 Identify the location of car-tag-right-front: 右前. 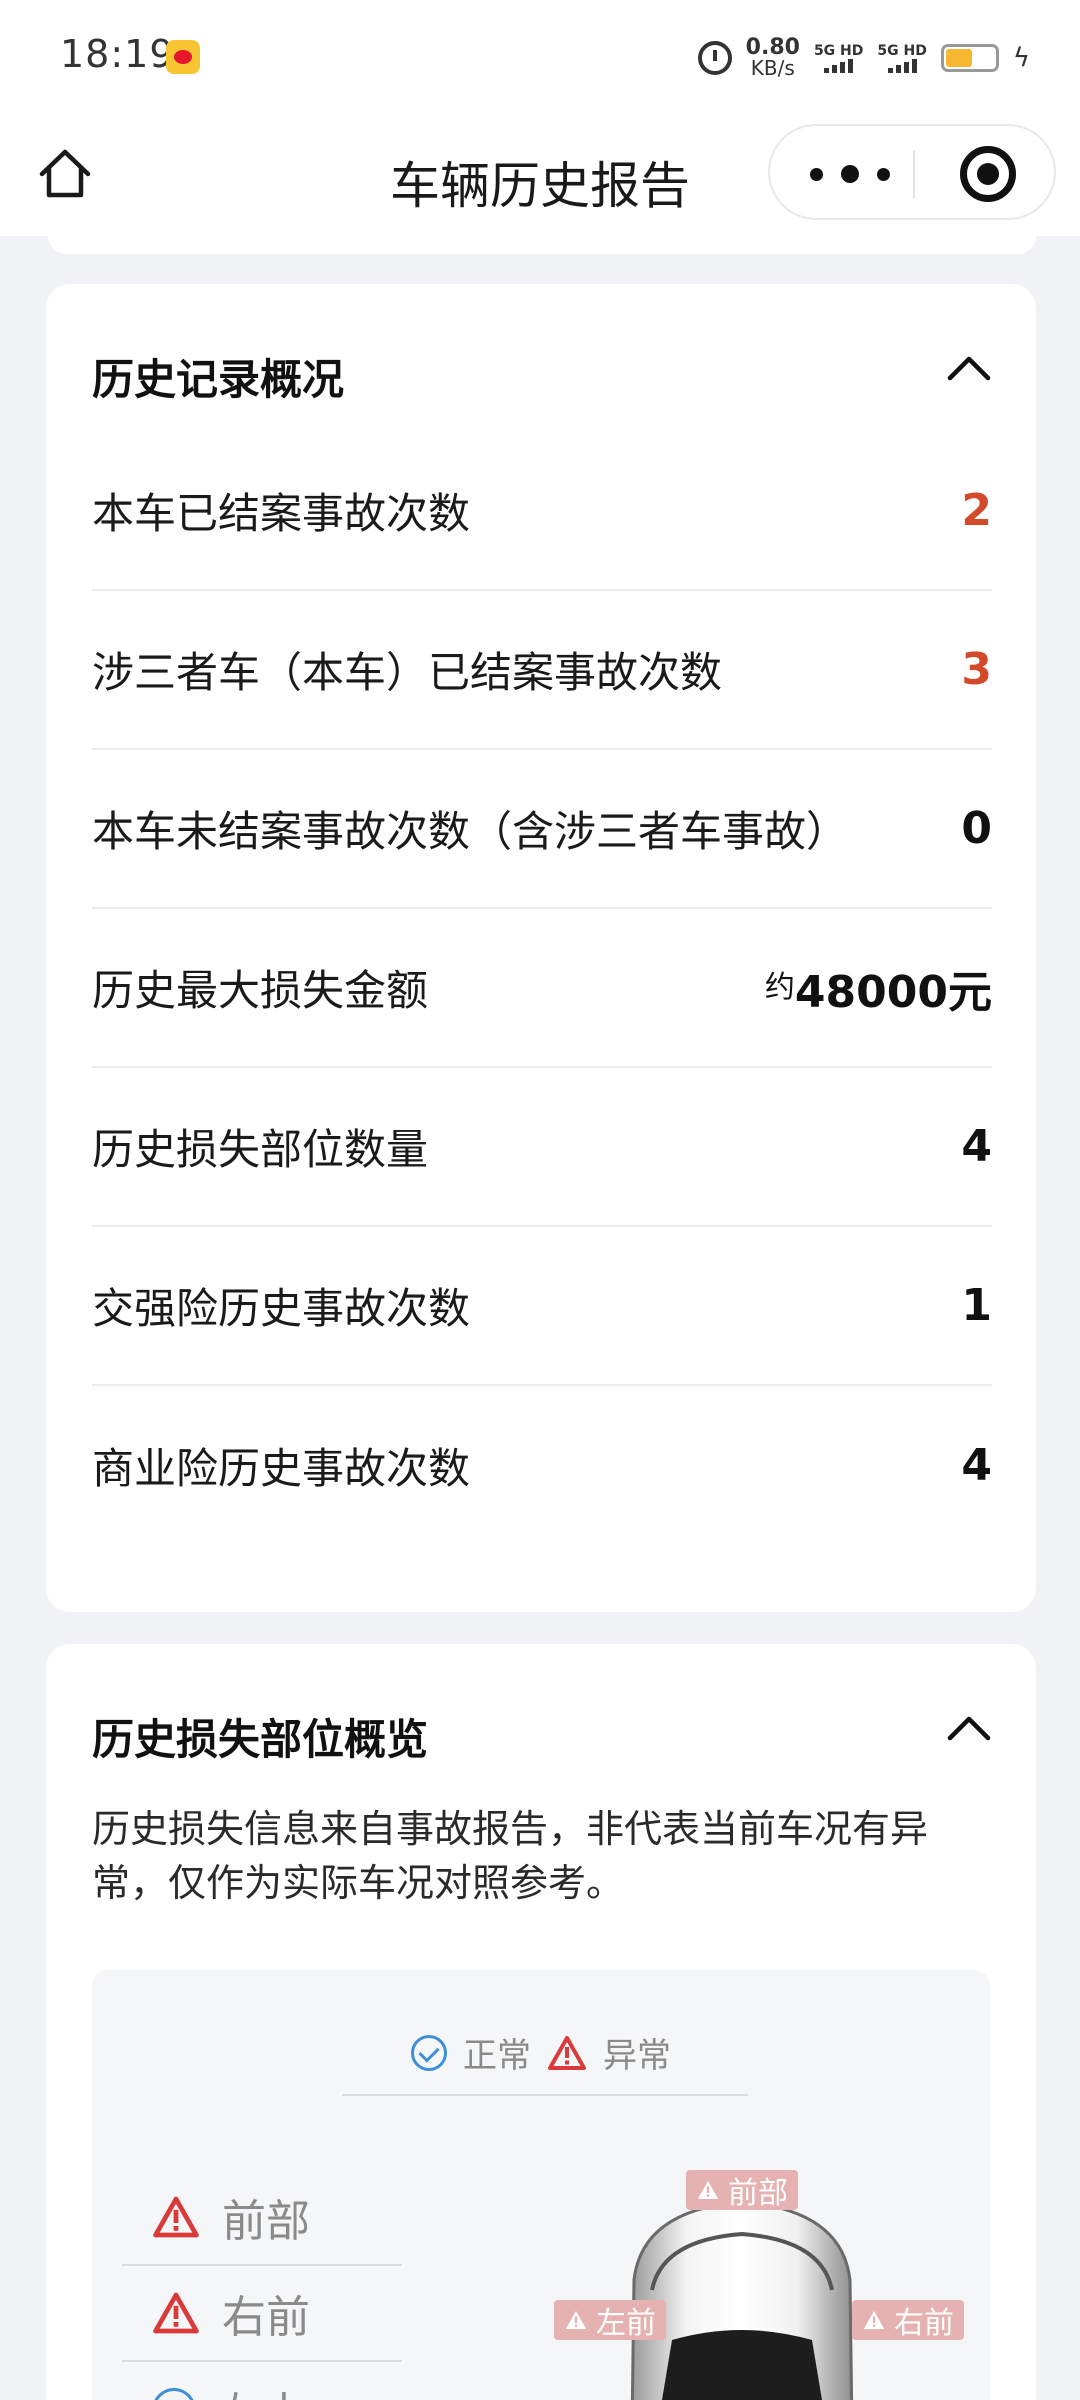
(908, 2320).